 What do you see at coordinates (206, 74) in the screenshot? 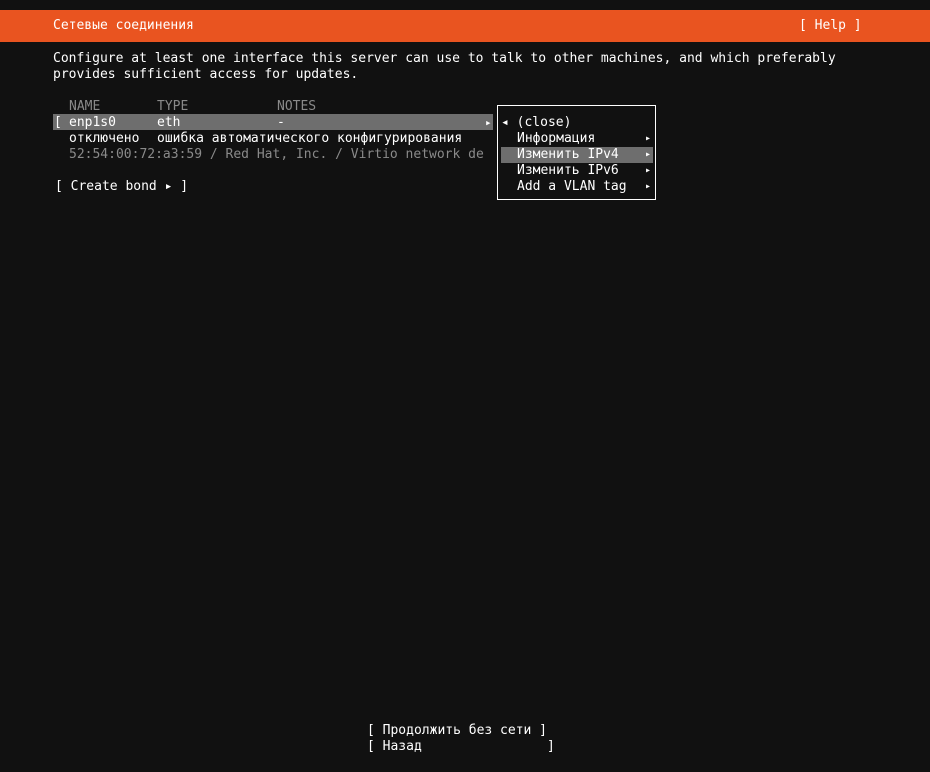
I see `description-line-2: provides sufficient access for updates.` at bounding box center [206, 74].